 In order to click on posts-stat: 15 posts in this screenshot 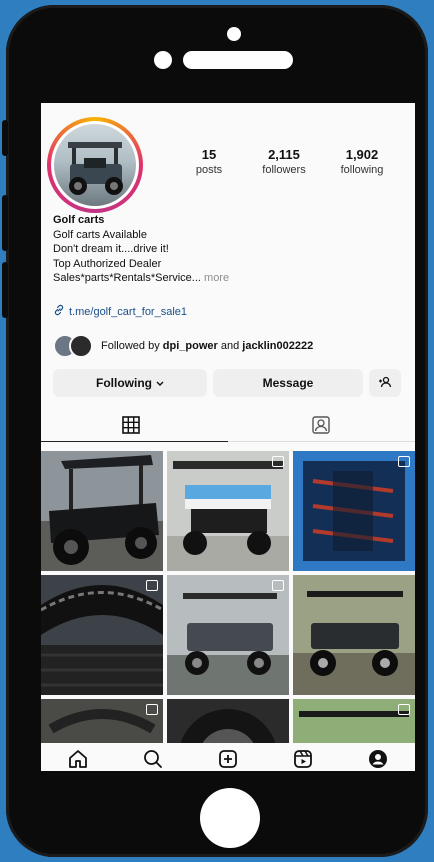, I will do `click(209, 161)`.